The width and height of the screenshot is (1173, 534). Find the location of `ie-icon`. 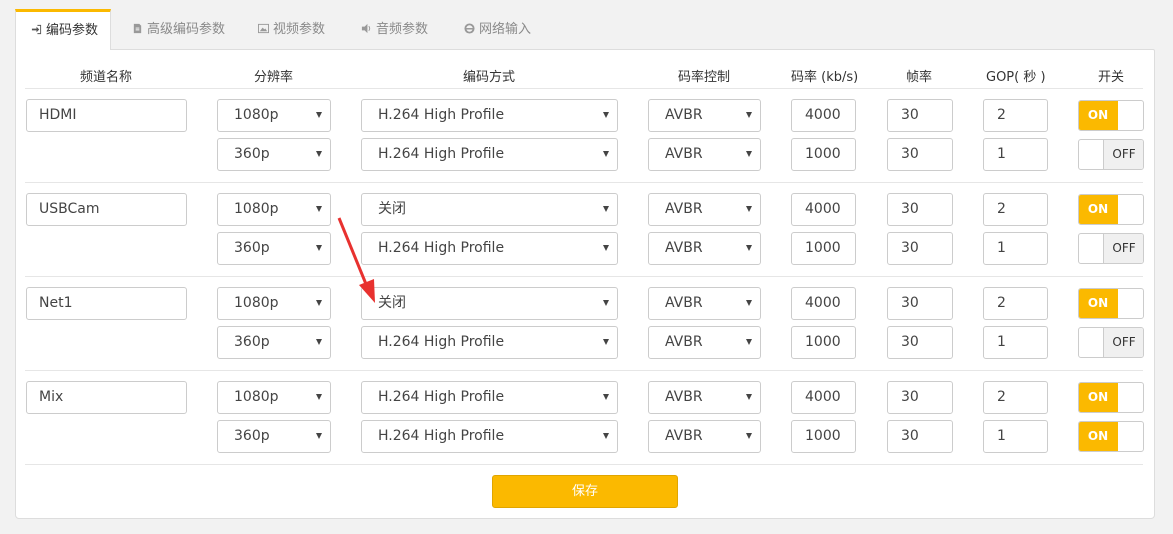

ie-icon is located at coordinates (469, 28).